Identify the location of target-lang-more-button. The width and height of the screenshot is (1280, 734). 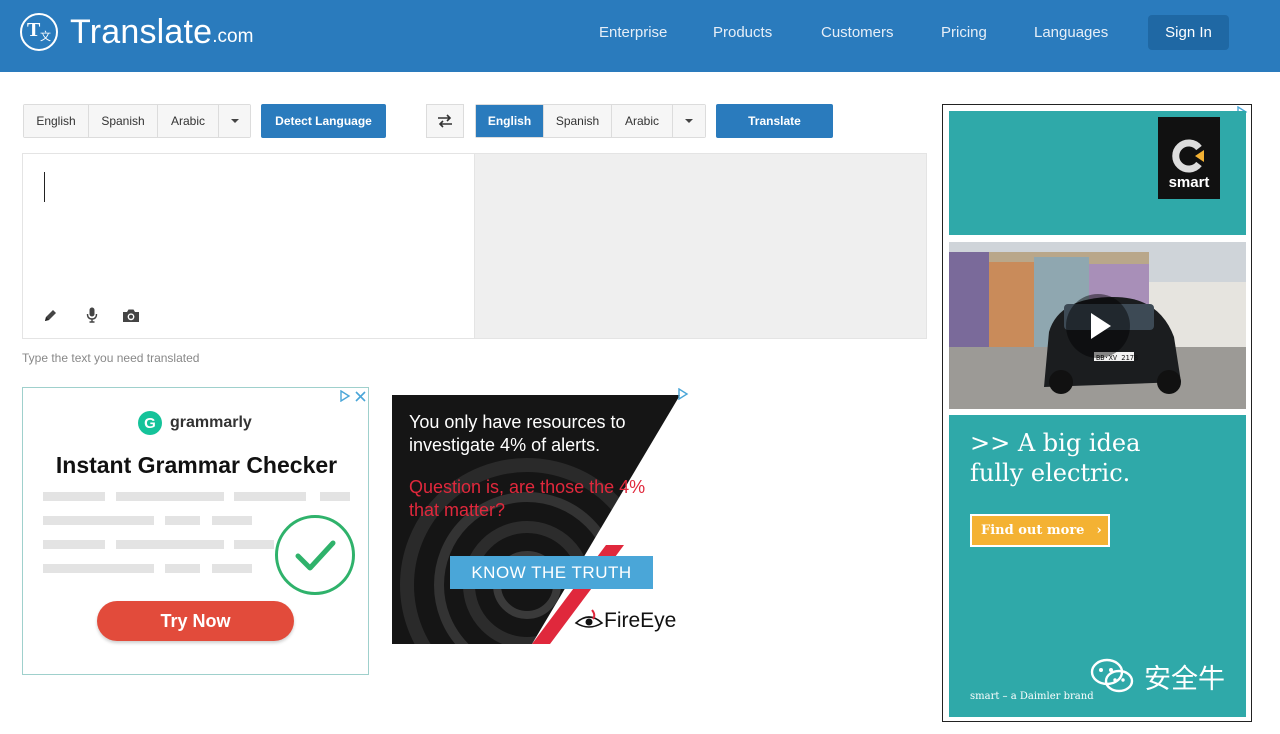
(689, 121).